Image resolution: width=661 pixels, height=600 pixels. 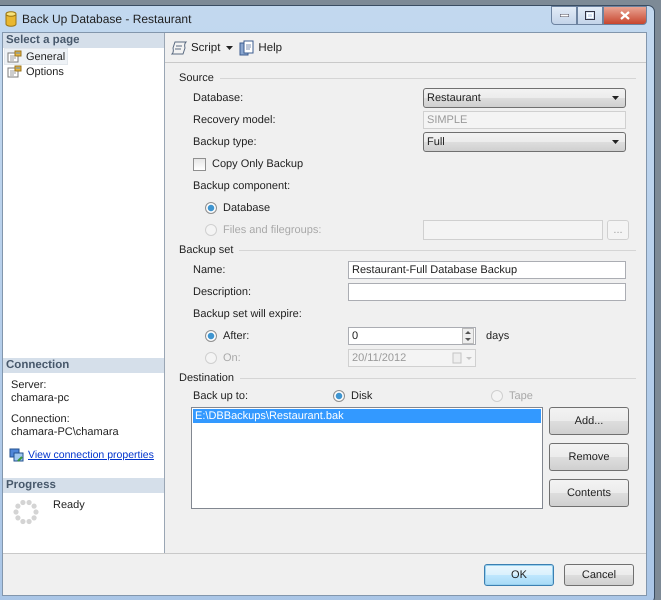 I want to click on maximize-button, so click(x=590, y=15).